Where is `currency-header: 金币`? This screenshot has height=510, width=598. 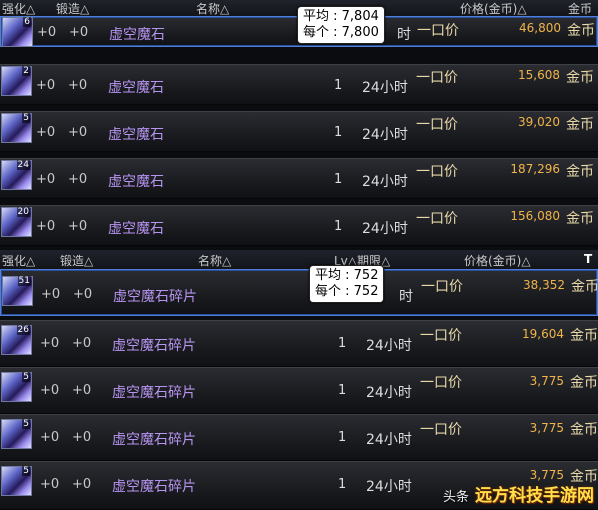 currency-header: 金币 is located at coordinates (580, 9).